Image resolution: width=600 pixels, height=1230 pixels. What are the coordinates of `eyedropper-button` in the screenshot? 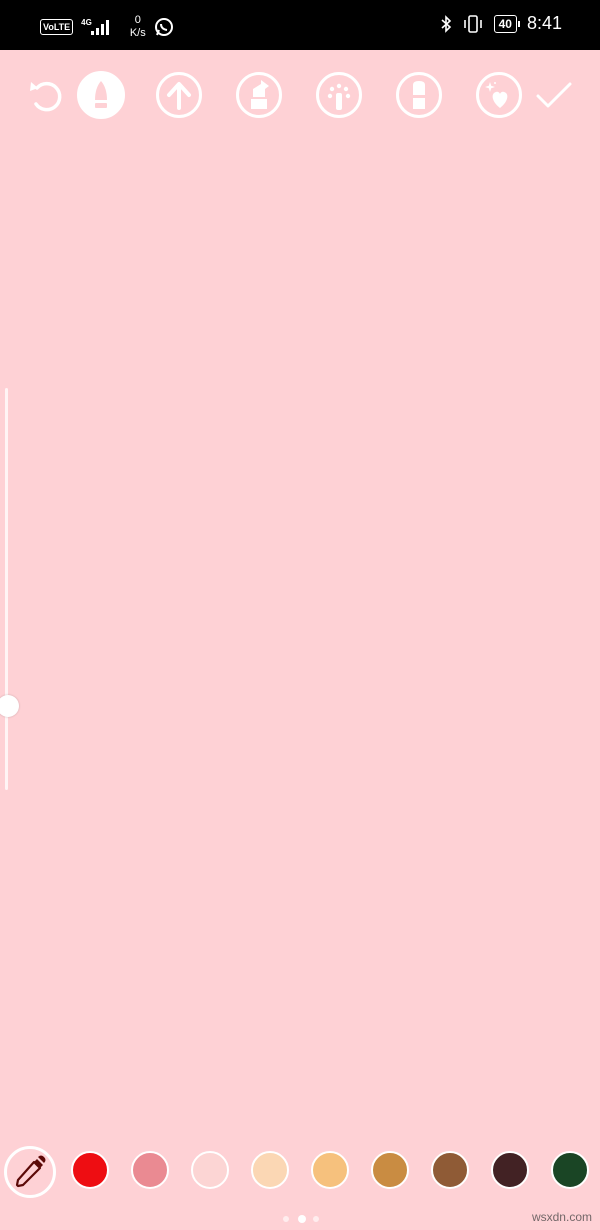 It's located at (30, 1172).